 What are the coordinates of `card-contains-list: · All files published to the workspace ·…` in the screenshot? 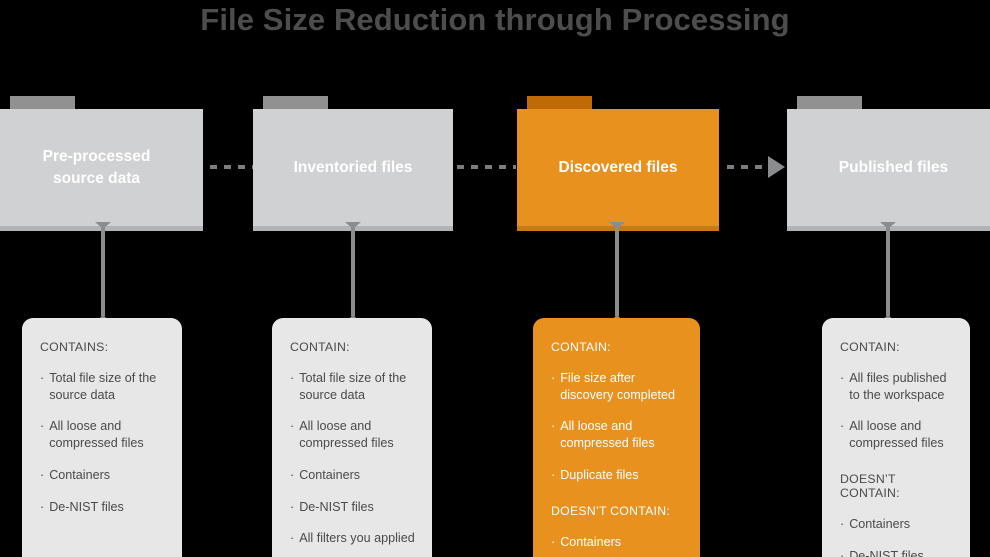 It's located at (897, 411).